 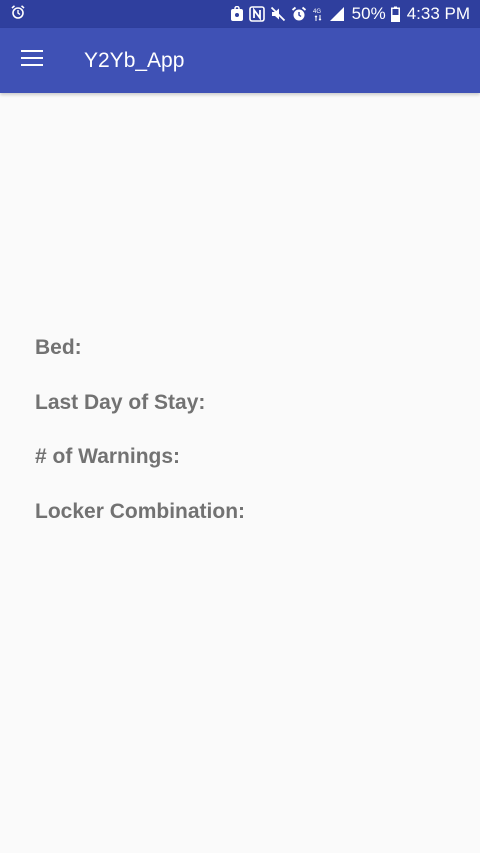 I want to click on hamburger-menu-icon, so click(x=32, y=60).